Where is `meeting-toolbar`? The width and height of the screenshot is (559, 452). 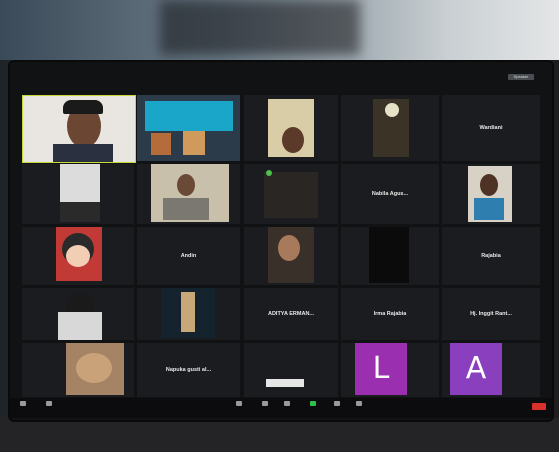 meeting-toolbar is located at coordinates (281, 408).